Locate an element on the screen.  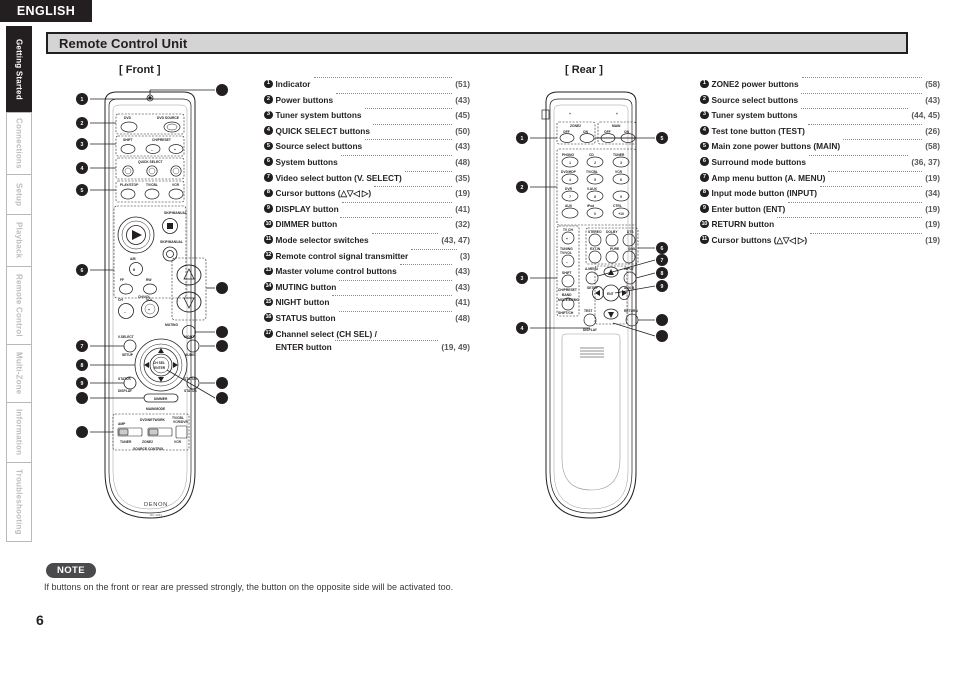
legend-label: ZONE2 power buttons is located at coordinates (755, 84).